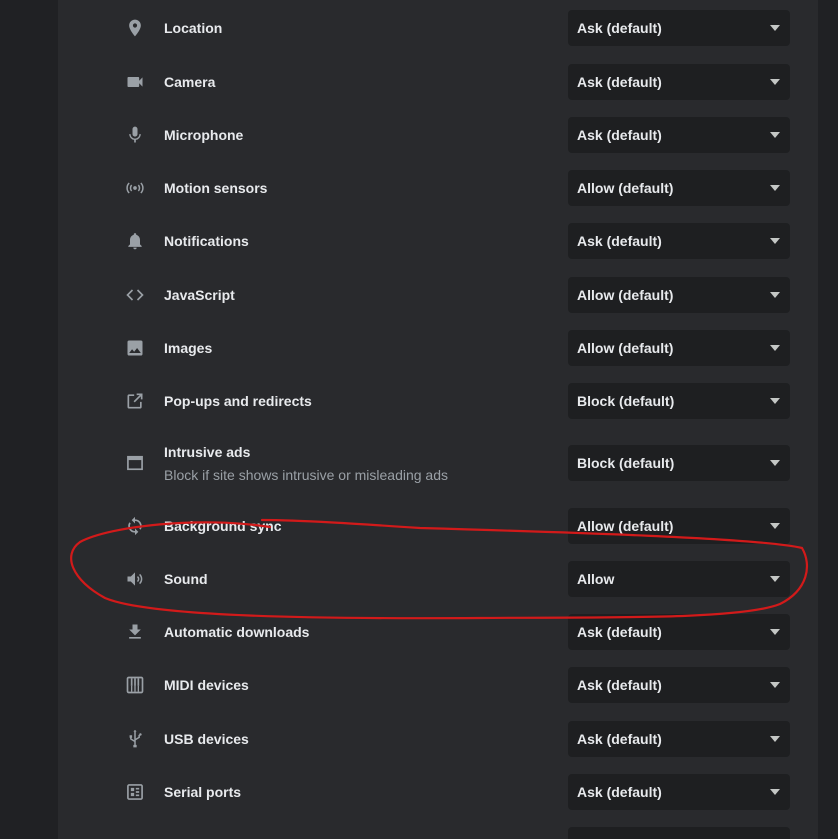 This screenshot has height=839, width=838. What do you see at coordinates (679, 579) in the screenshot?
I see `sound-permission-select: Allow` at bounding box center [679, 579].